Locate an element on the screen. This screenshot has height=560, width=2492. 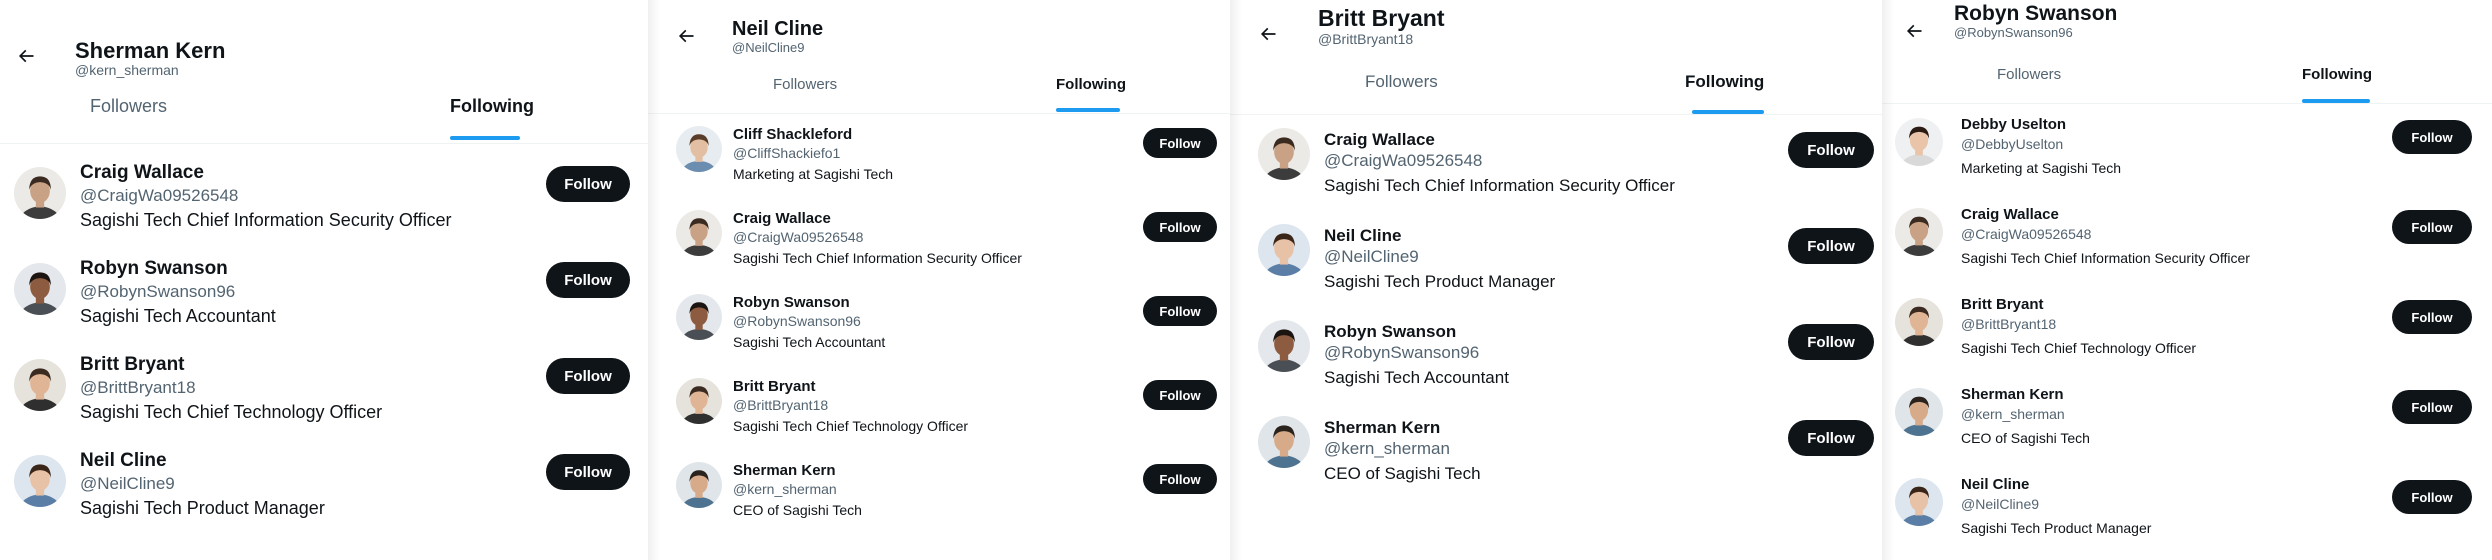
tabs-divider is located at coordinates (1556, 114).